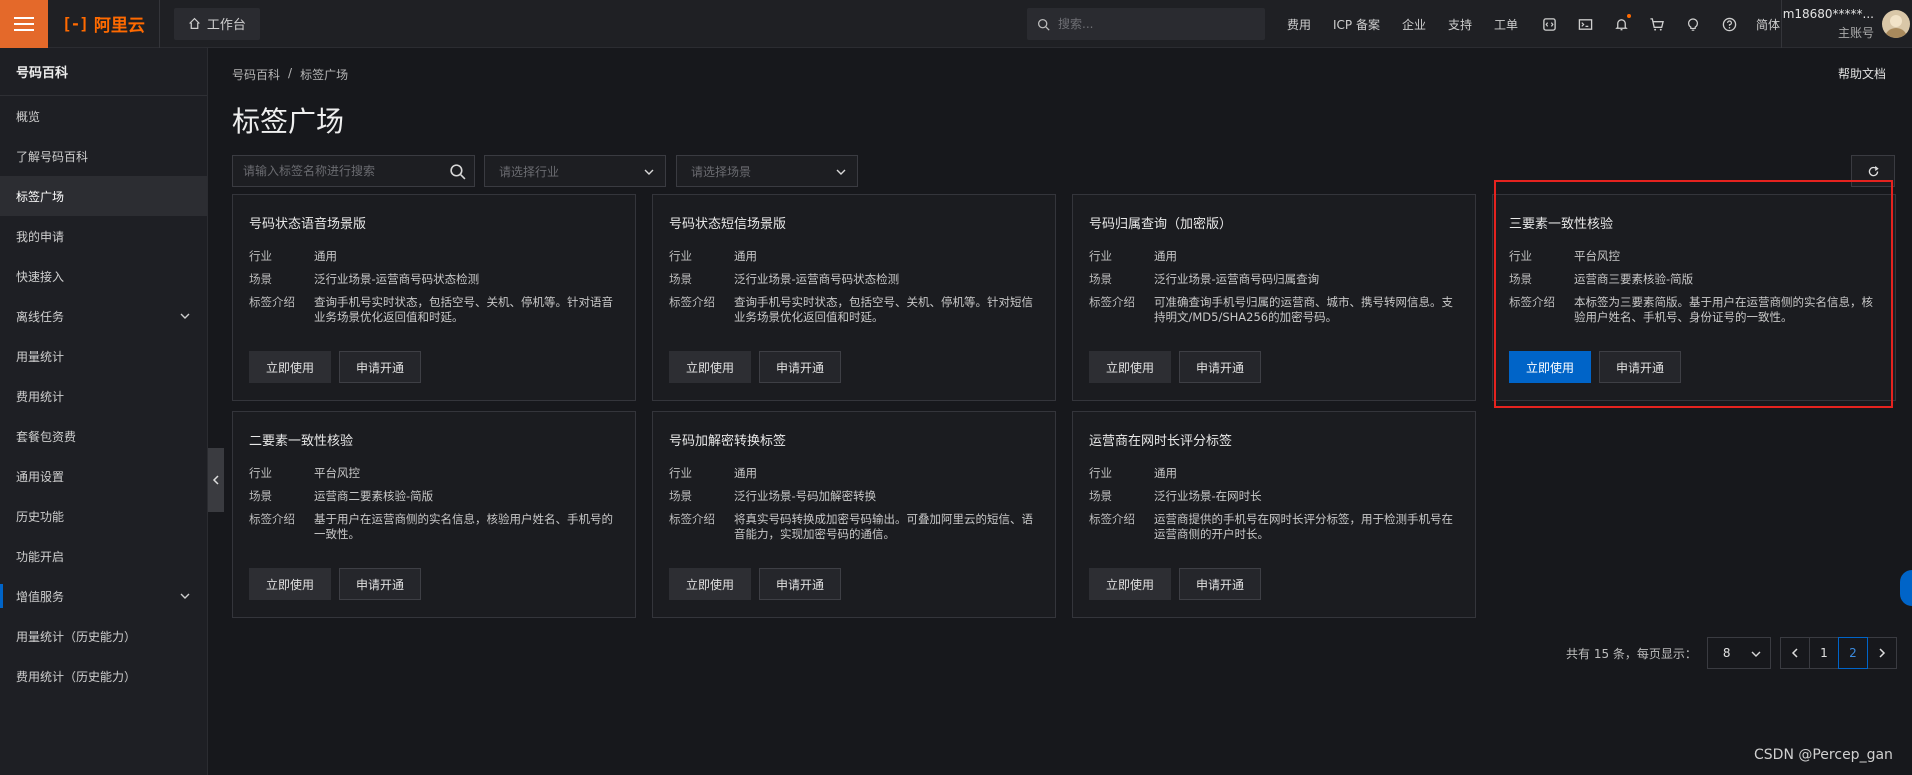 The height and width of the screenshot is (775, 1912). What do you see at coordinates (1846, 24) in the screenshot?
I see `user-menu: m18680*****... 主账号` at bounding box center [1846, 24].